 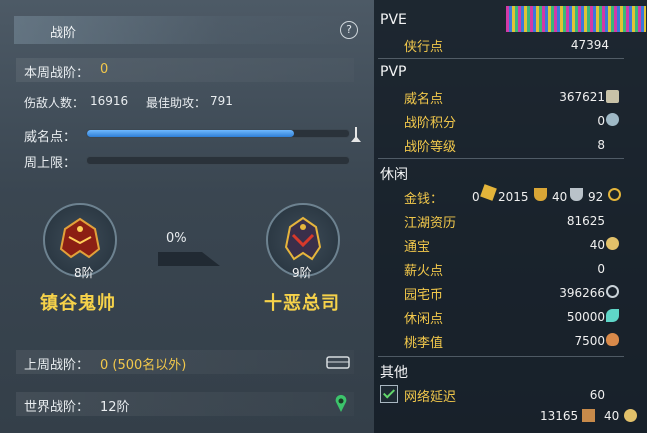 What do you see at coordinates (185, 70) in the screenshot?
I see `weekly-rank-row: 本周战阶： 0` at bounding box center [185, 70].